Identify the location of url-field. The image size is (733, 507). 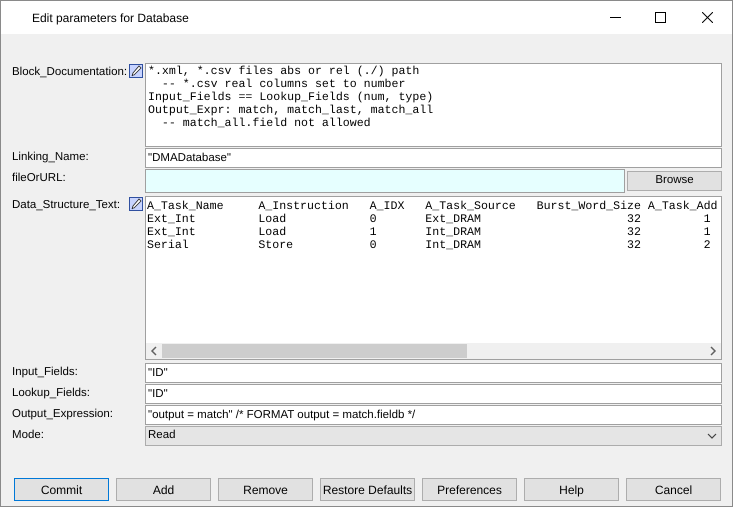
(385, 181).